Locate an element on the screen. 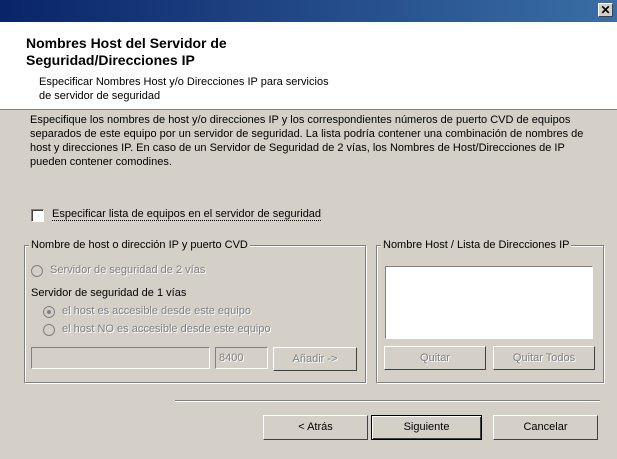 The width and height of the screenshot is (617, 459). back-button: < Atrás is located at coordinates (315, 427).